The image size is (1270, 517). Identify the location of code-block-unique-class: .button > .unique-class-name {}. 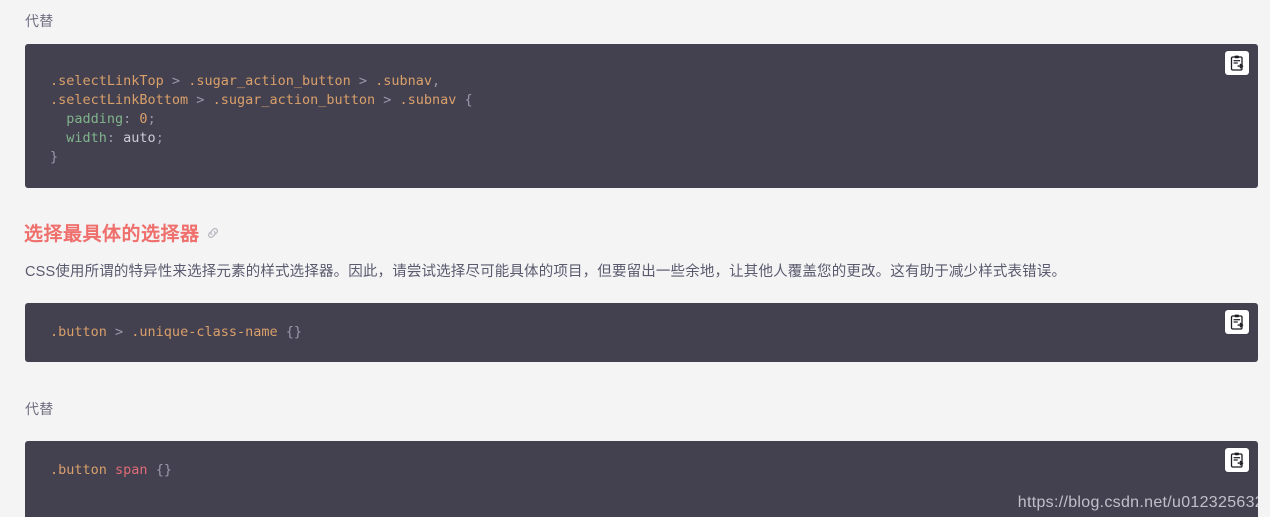
(641, 332).